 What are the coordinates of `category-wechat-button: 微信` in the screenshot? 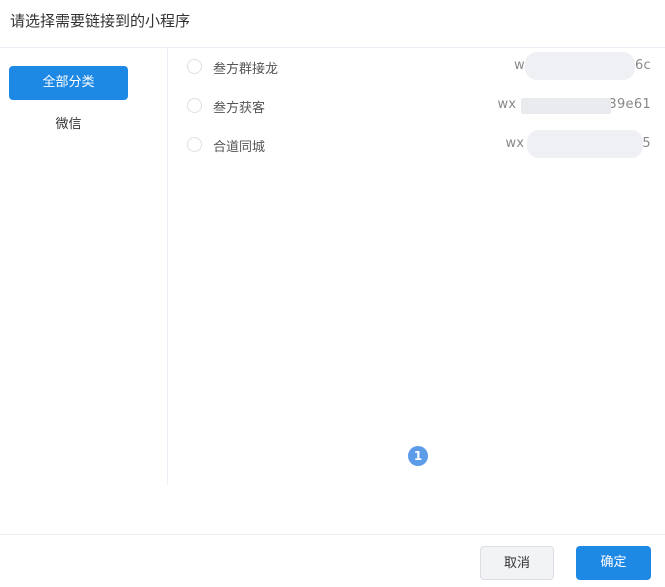 It's located at (68, 125).